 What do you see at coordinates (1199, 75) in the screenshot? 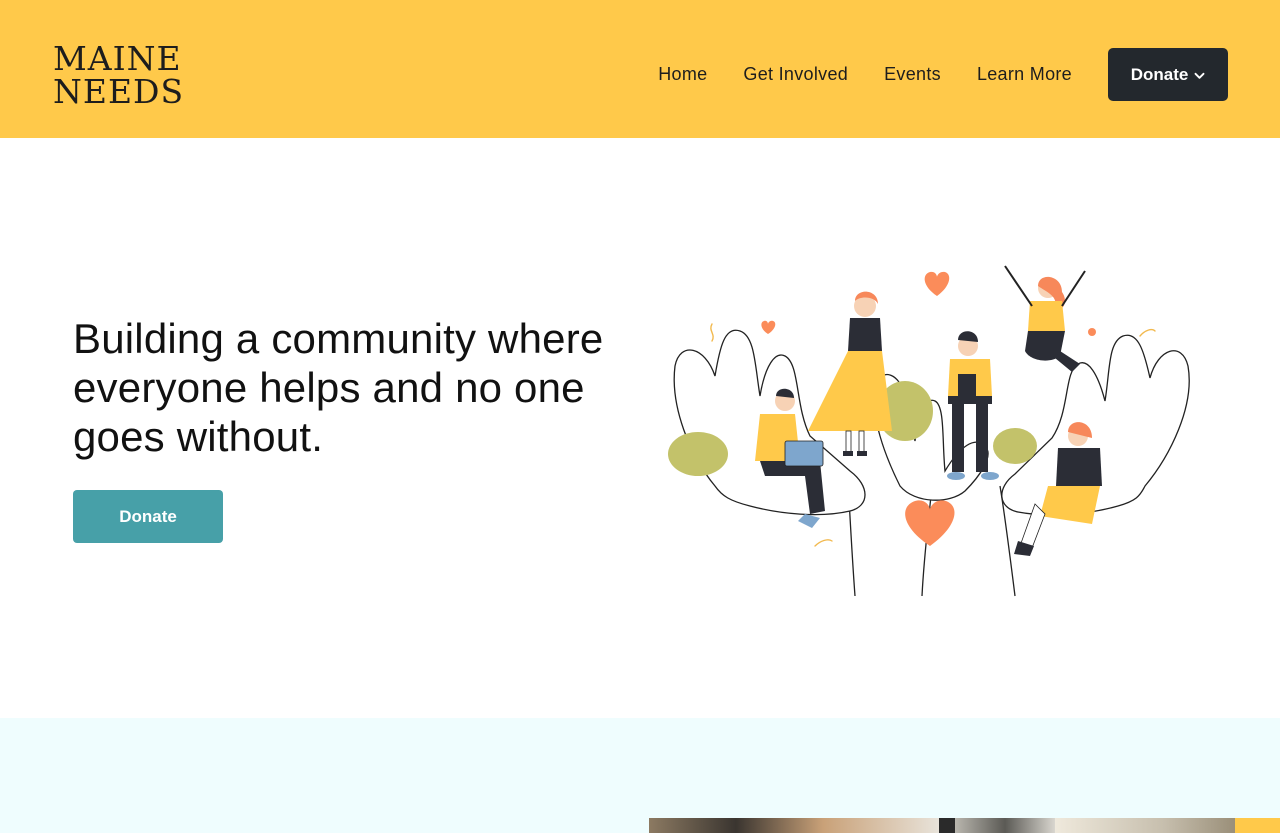
I see `chevron-down-icon` at bounding box center [1199, 75].